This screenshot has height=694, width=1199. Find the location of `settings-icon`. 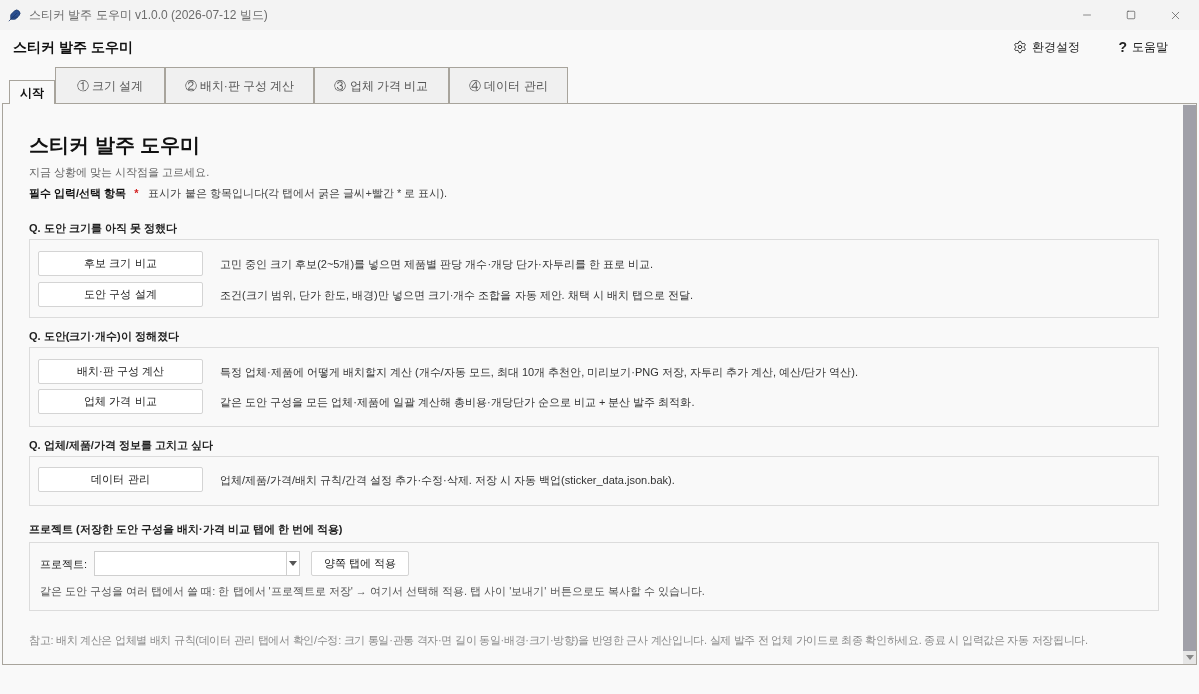

settings-icon is located at coordinates (1020, 46).